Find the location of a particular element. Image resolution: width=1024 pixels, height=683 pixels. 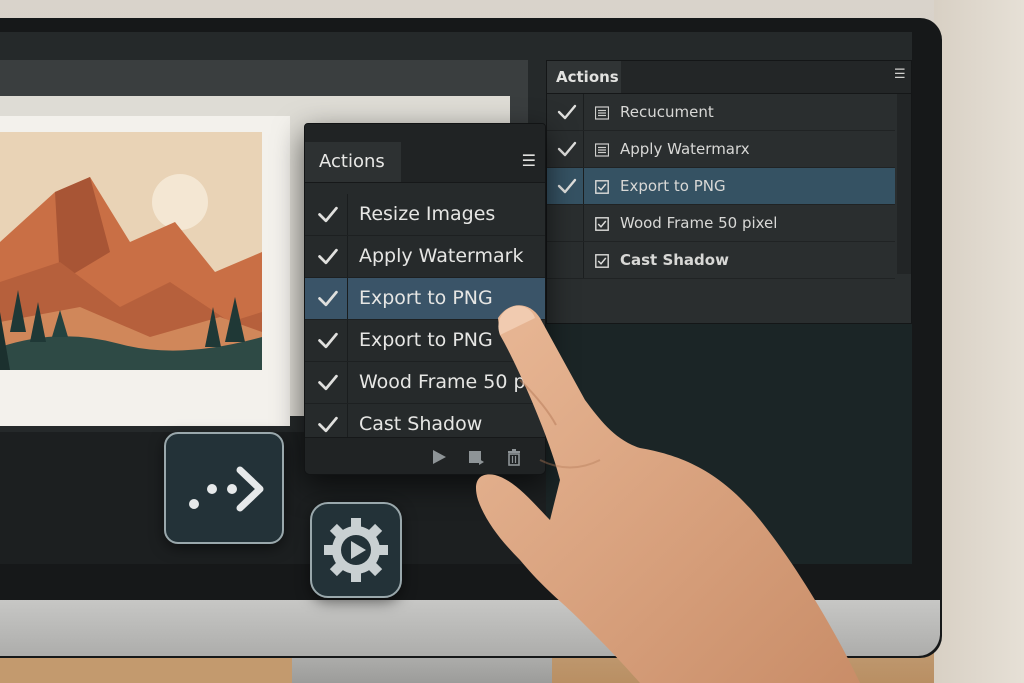

action-row: Resize Images is located at coordinates (425, 215).